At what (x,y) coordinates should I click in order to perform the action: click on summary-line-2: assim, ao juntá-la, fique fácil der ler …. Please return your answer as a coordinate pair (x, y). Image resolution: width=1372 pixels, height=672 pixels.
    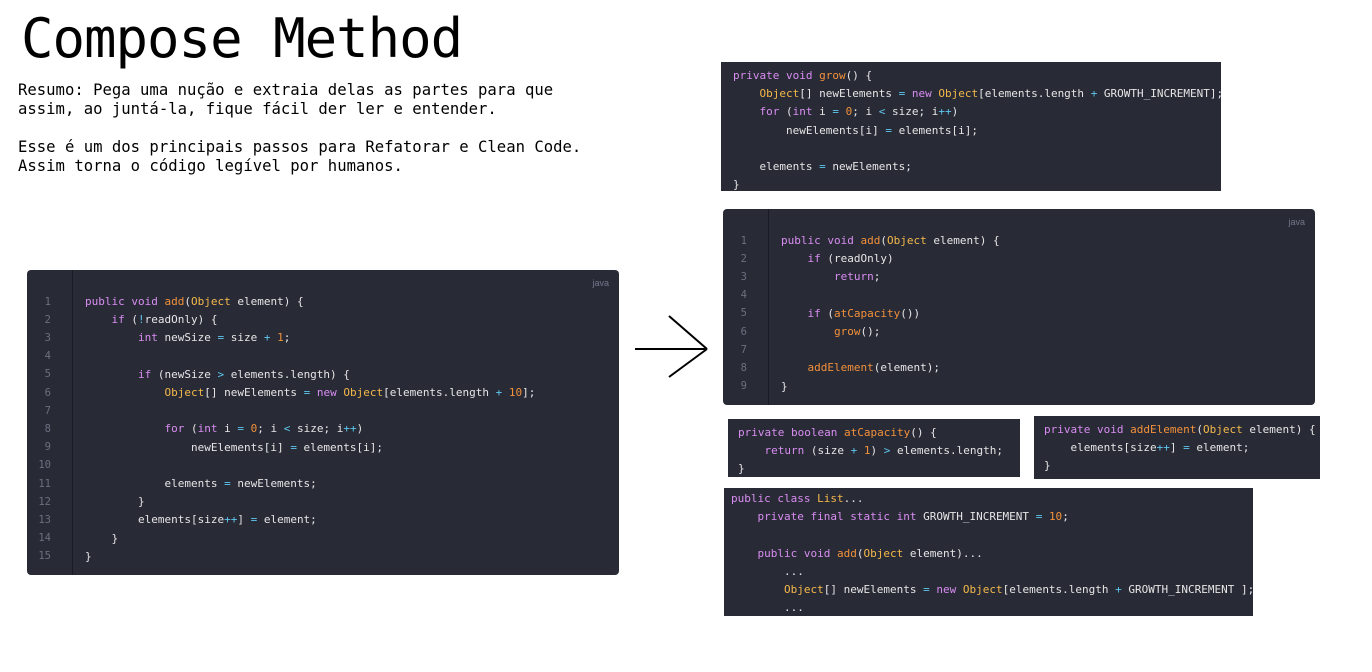
    Looking at the image, I should click on (257, 109).